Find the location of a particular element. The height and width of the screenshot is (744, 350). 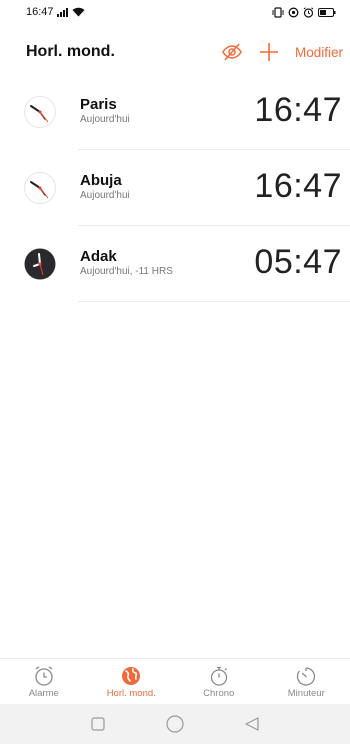

city-row-abuja: Abuja Aujourd'hui 16:47 is located at coordinates (175, 188).